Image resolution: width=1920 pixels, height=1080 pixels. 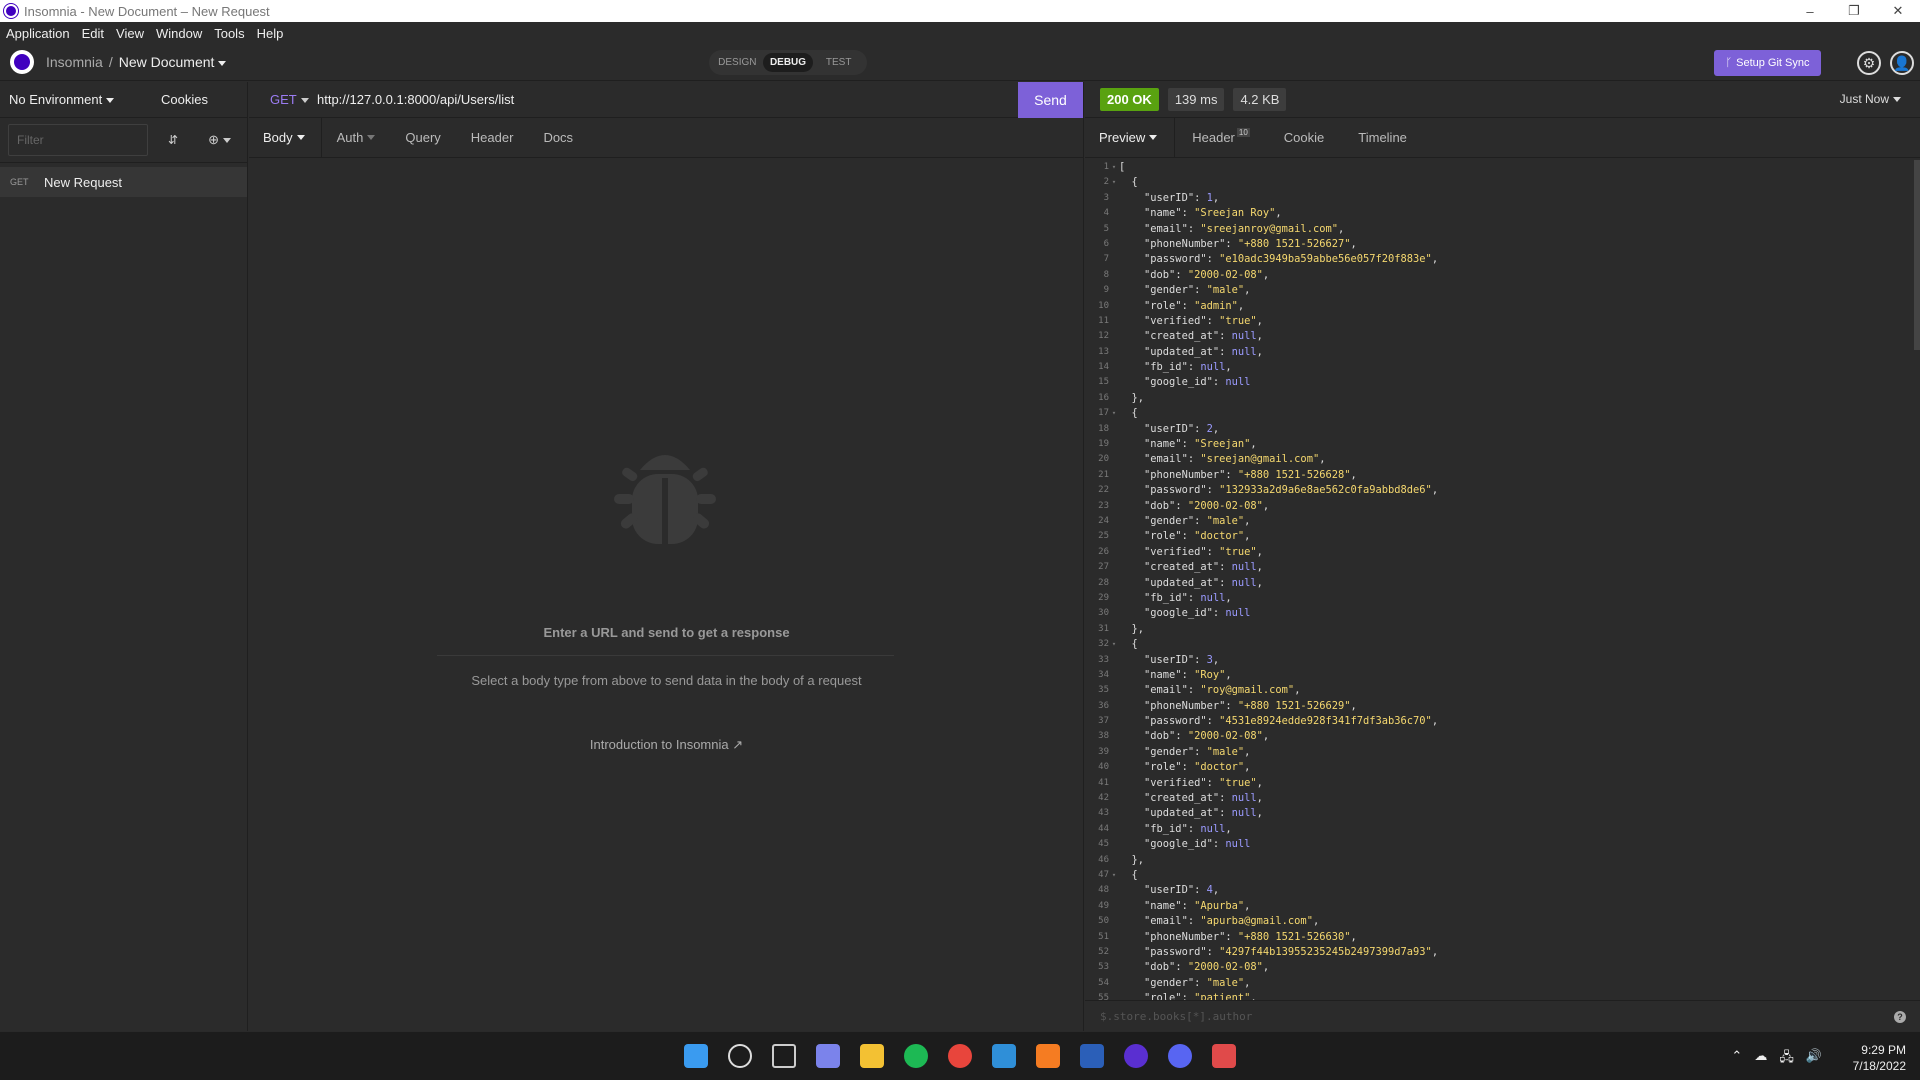 What do you see at coordinates (1203, 582) in the screenshot?
I see `code-text: "updated_at": null,` at bounding box center [1203, 582].